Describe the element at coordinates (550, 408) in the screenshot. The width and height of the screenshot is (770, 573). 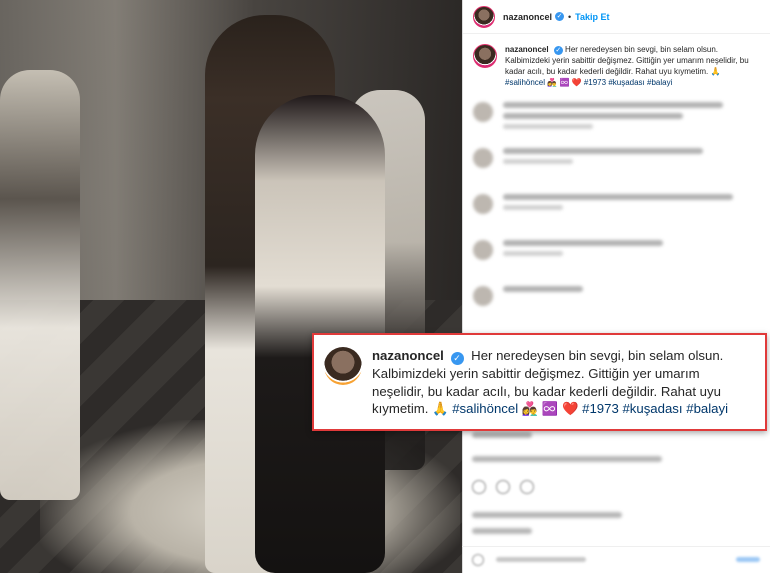
I see `zoomed-emojis: 👩‍❤️‍👨 ♾️ ❤️` at that location.